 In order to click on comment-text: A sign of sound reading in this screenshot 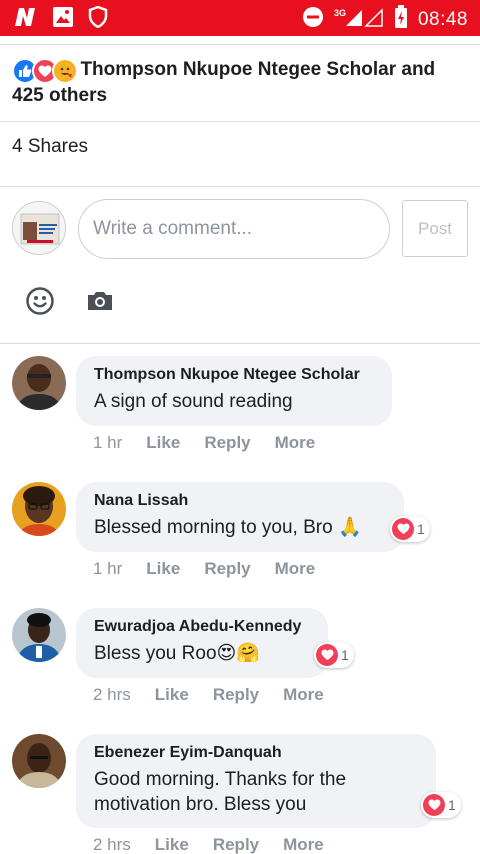, I will do `click(193, 401)`.